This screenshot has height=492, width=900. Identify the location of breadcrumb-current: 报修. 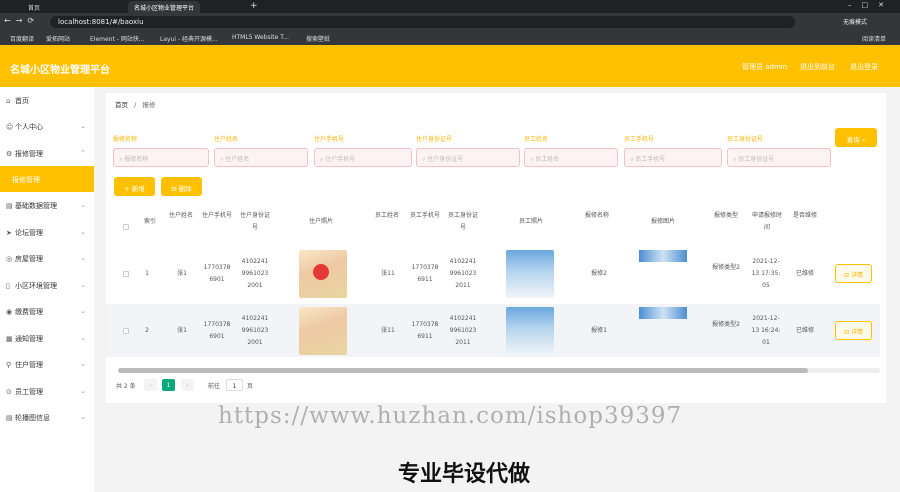
(149, 105).